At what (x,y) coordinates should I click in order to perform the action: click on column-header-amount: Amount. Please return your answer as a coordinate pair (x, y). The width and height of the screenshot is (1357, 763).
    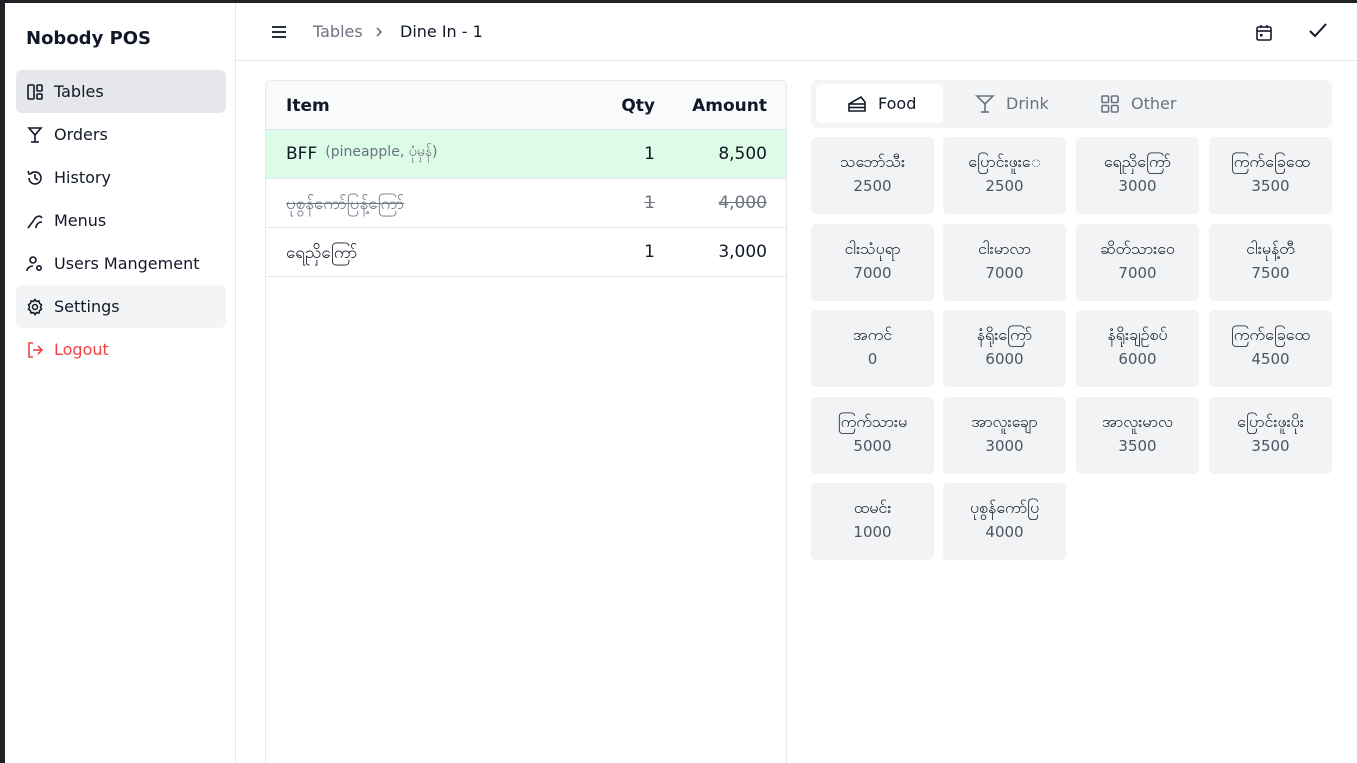
    Looking at the image, I should click on (729, 106).